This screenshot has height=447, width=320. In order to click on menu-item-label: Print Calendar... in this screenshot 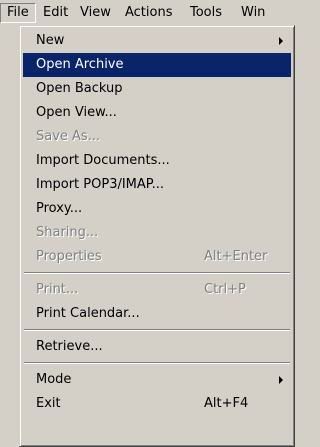, I will do `click(88, 313)`.